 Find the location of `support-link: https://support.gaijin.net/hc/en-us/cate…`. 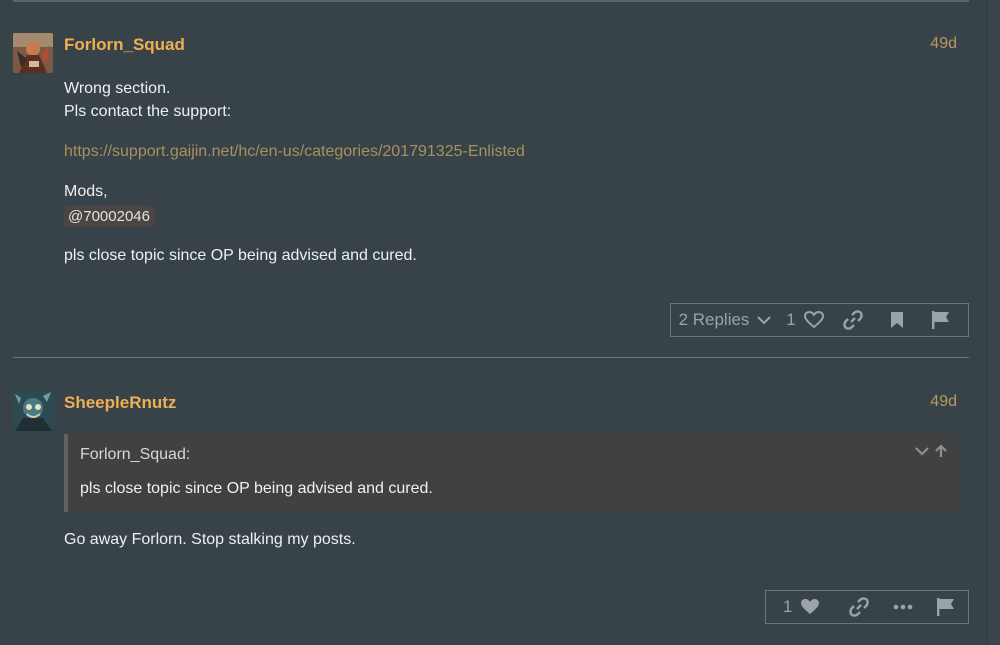

support-link: https://support.gaijin.net/hc/en-us/cate… is located at coordinates (294, 151).